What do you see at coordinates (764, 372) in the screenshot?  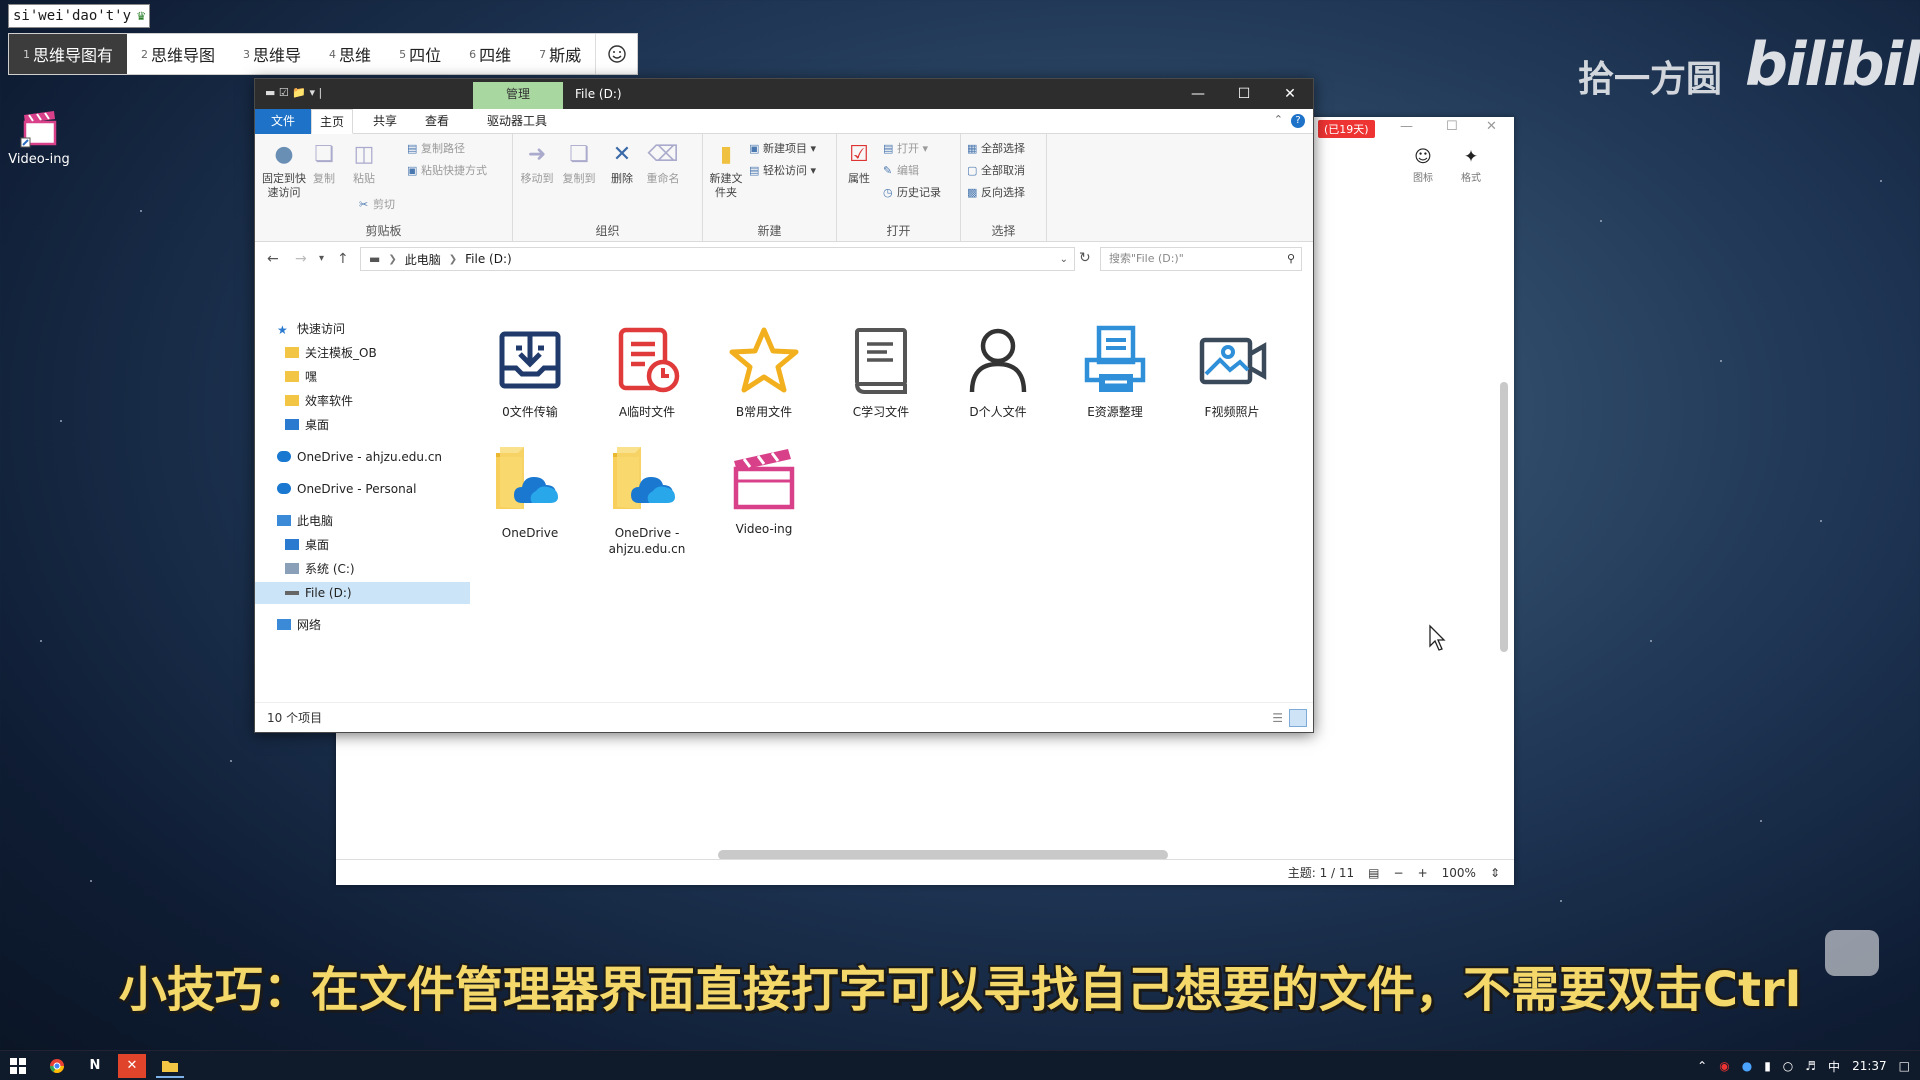 I see `folder-item: B常用文件` at bounding box center [764, 372].